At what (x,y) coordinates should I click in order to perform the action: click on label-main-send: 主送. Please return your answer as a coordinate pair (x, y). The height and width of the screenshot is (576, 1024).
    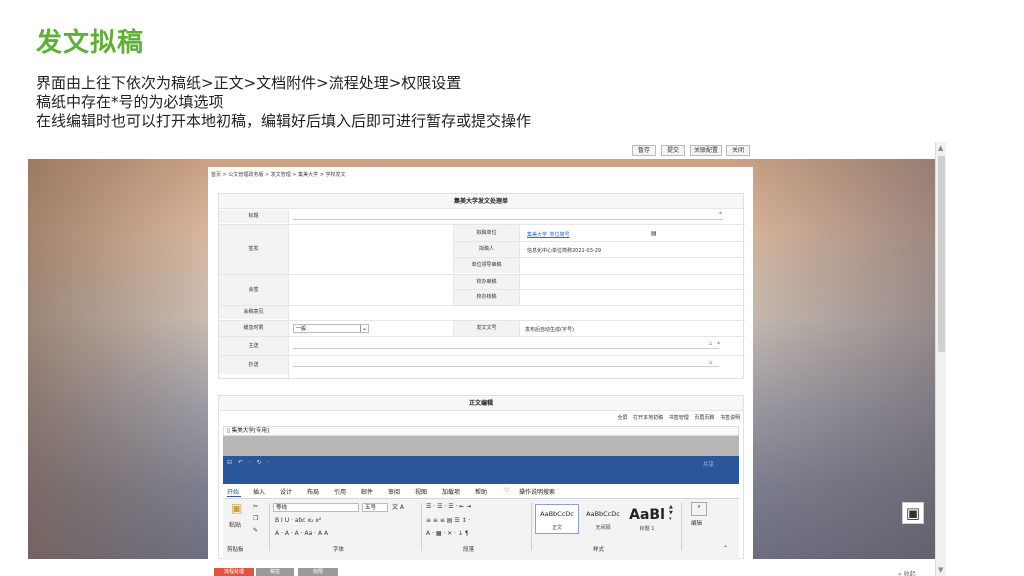
    Looking at the image, I should click on (253, 346).